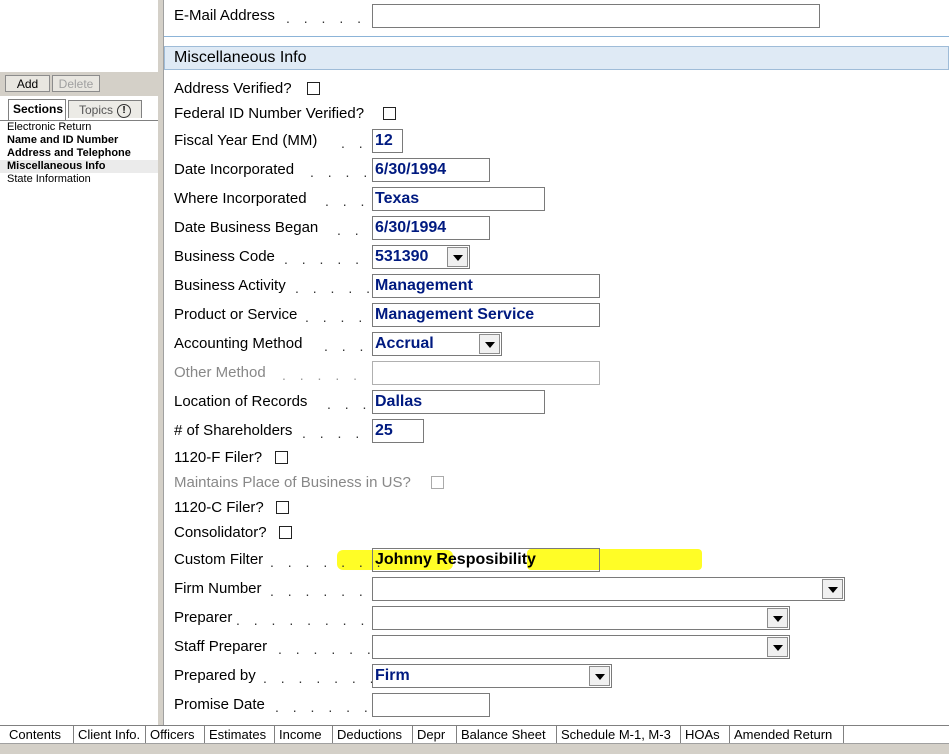 The width and height of the screenshot is (949, 754). Describe the element at coordinates (705, 735) in the screenshot. I see `tab-hoas: HOAs` at that location.